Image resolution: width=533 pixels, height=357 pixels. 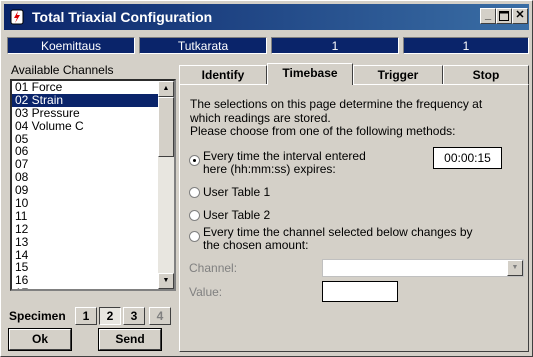 What do you see at coordinates (466, 45) in the screenshot?
I see `status-value-b: 1` at bounding box center [466, 45].